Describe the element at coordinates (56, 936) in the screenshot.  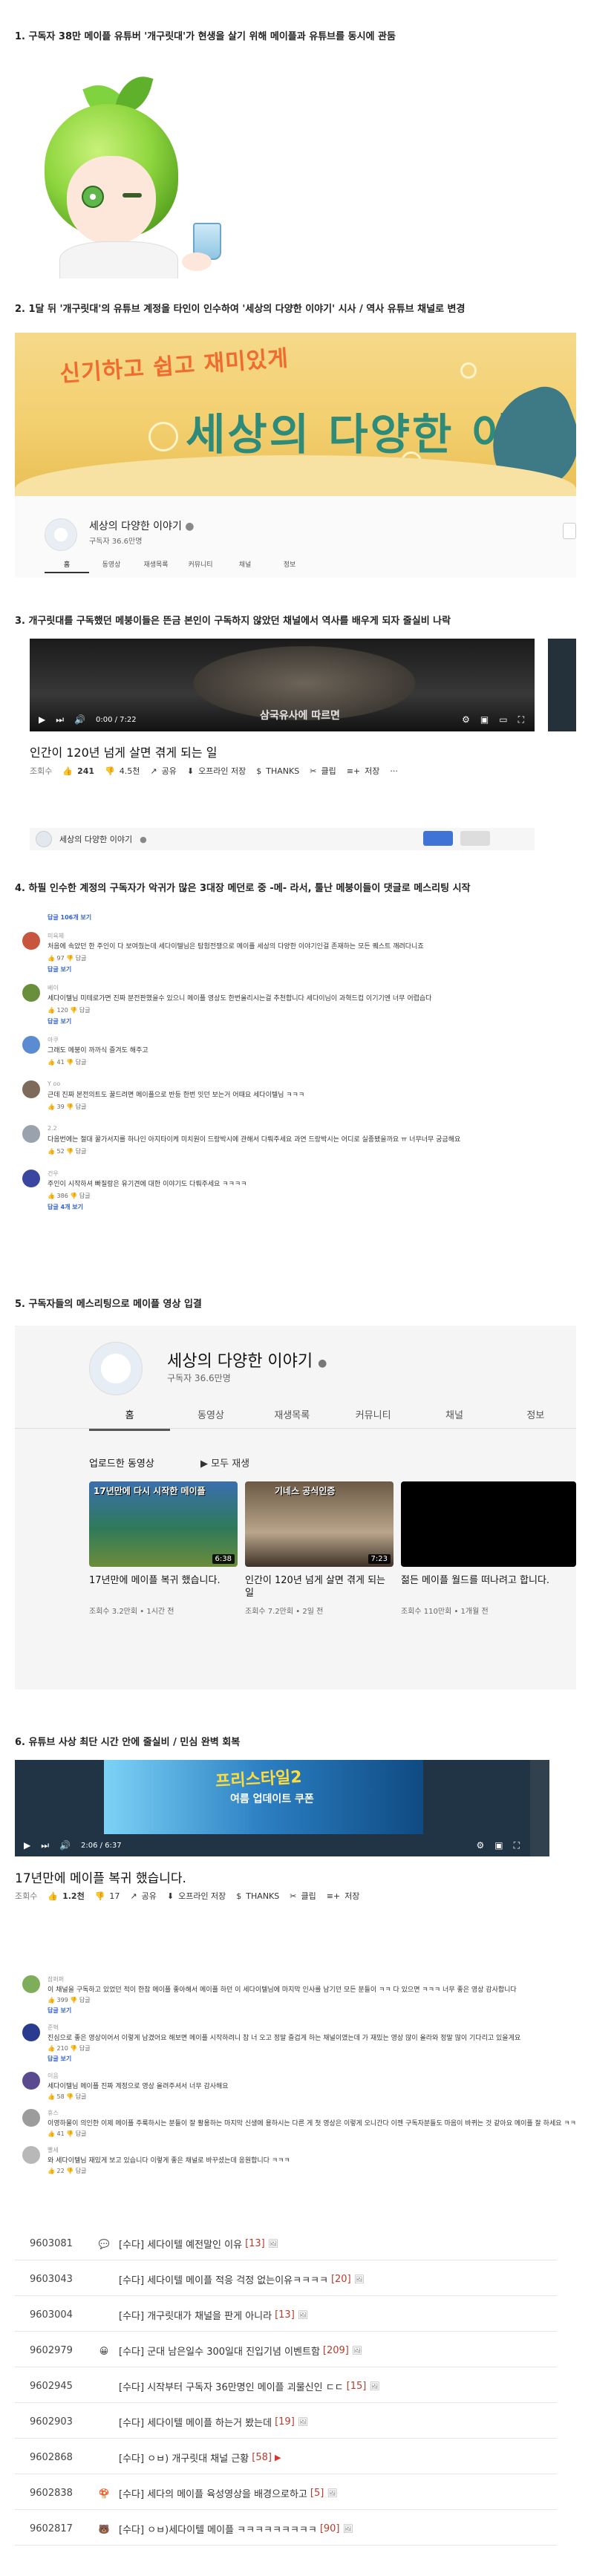
I see `comment-author: 미육체` at that location.